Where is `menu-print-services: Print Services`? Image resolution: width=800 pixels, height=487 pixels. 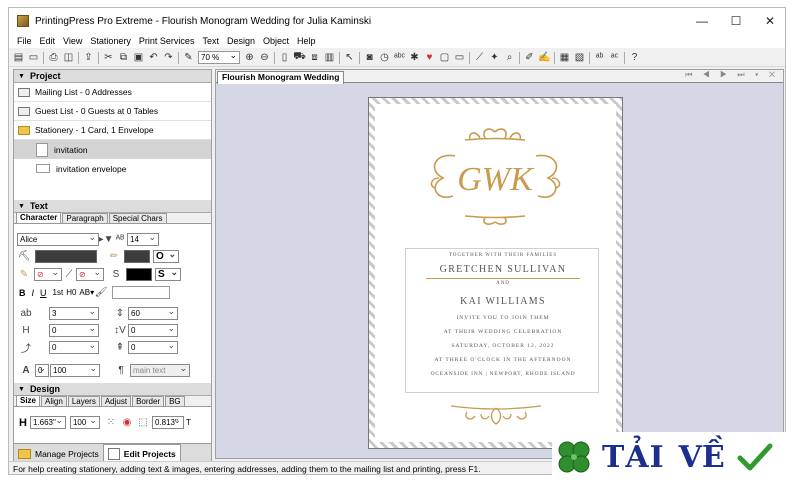
menu-print-services: Print Services is located at coordinates (167, 41).